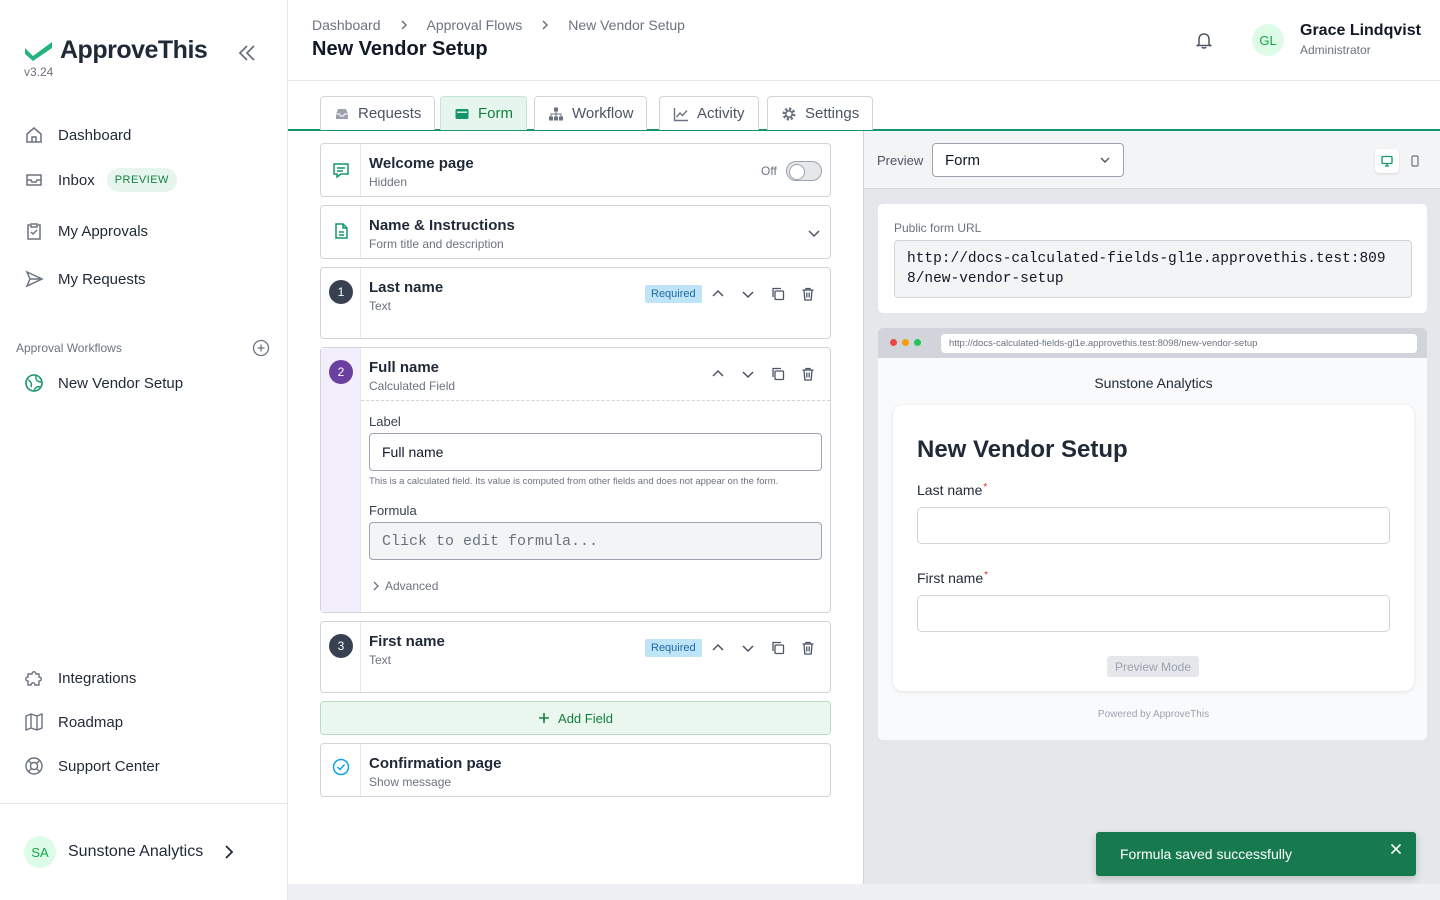 This screenshot has width=1440, height=900. Describe the element at coordinates (346, 25) in the screenshot. I see `breadcrumb-dashboard: Dashboard` at that location.